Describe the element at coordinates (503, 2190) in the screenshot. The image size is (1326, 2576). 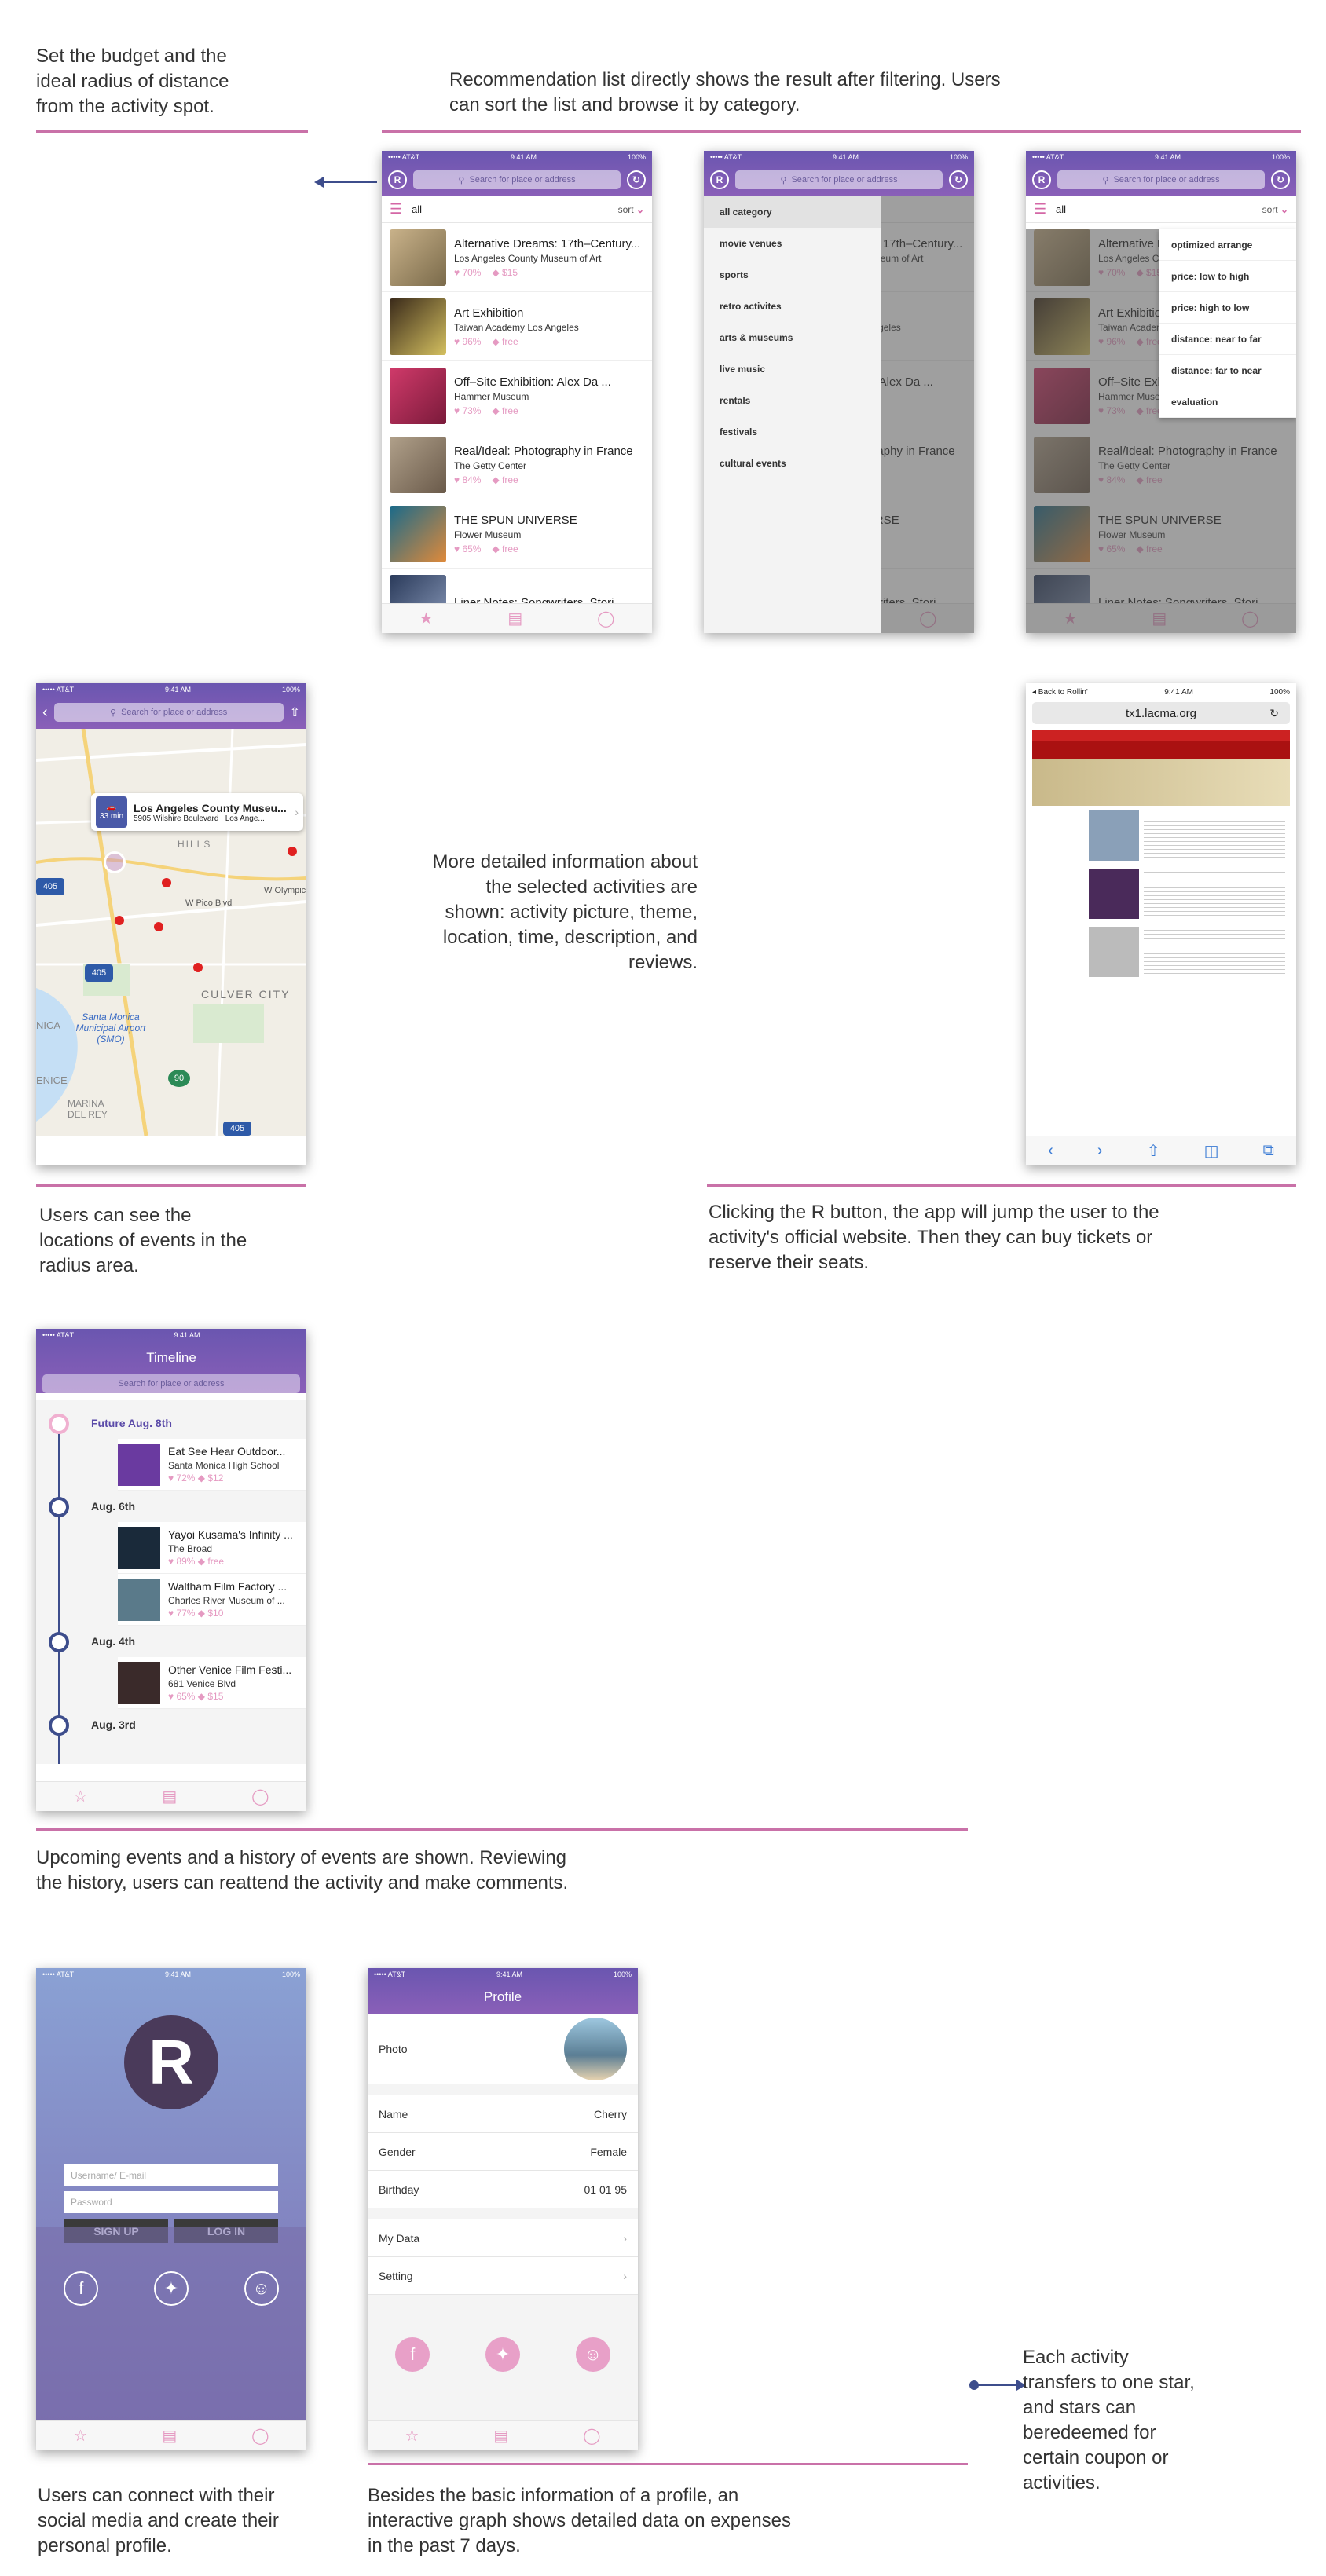
I see `profile-row: Birthday 01 01 95` at that location.